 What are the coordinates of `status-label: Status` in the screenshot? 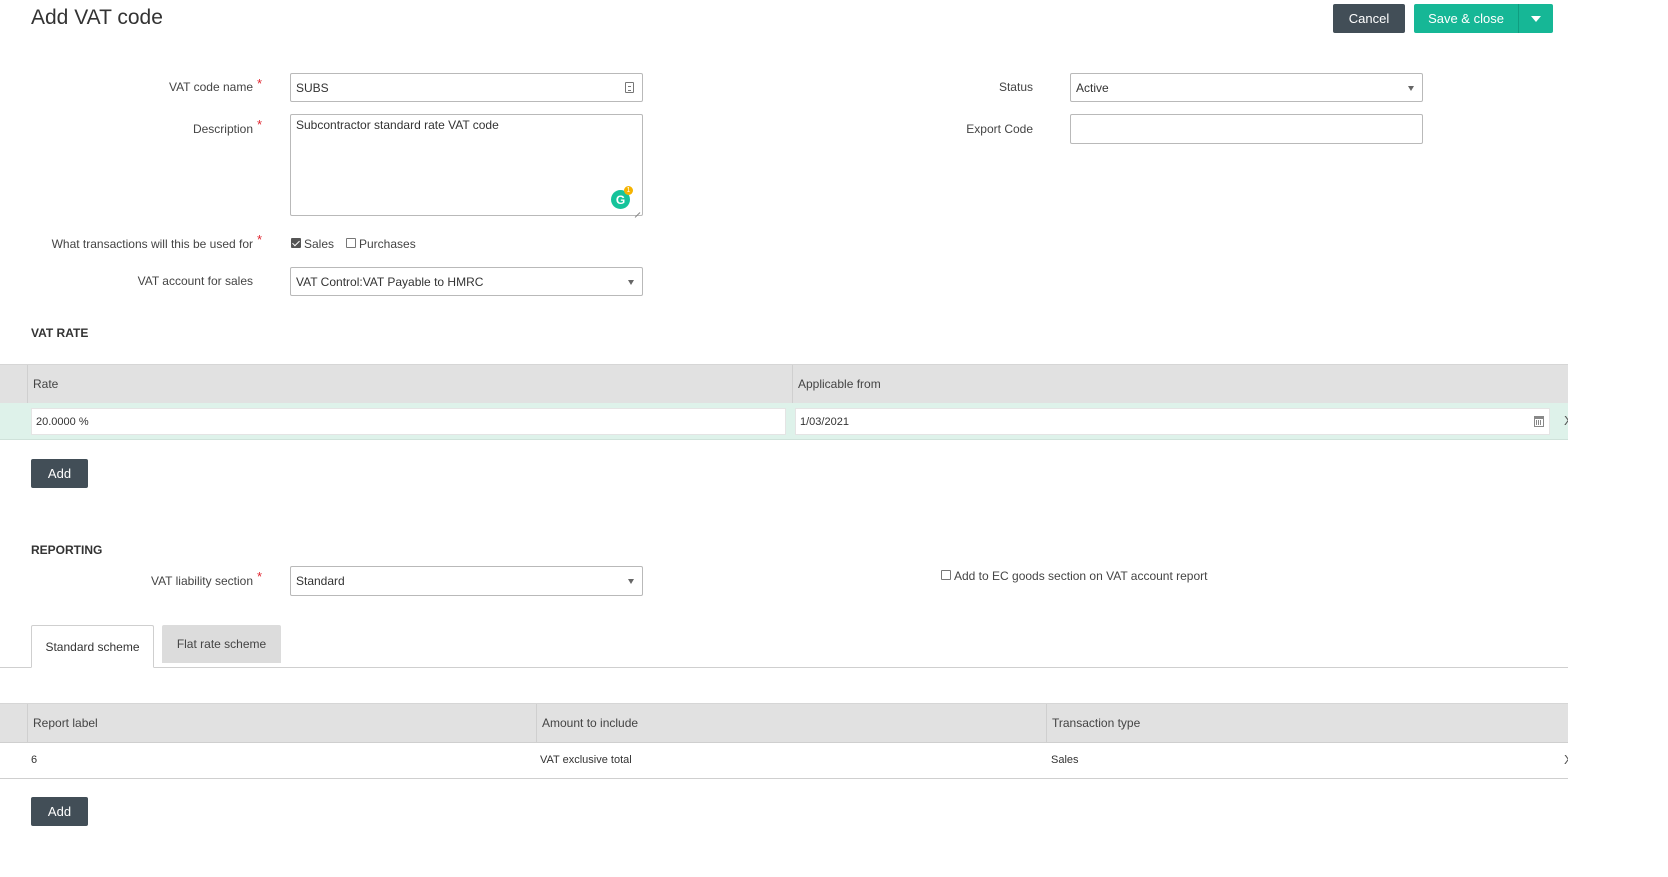 It's located at (1015, 87).